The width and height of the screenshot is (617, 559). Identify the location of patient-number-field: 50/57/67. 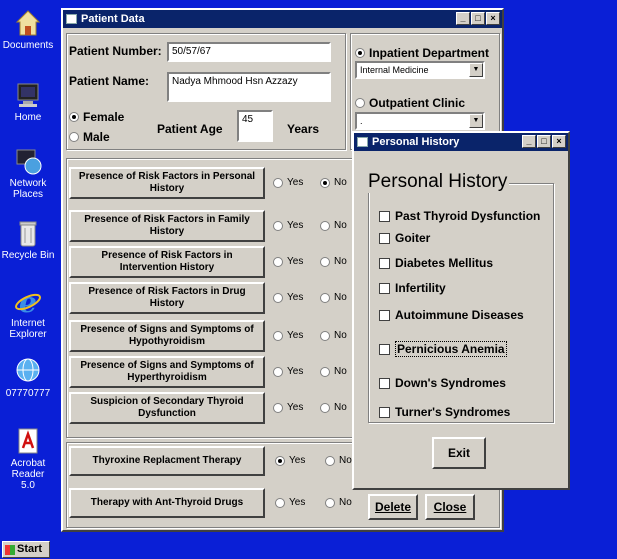
(249, 52).